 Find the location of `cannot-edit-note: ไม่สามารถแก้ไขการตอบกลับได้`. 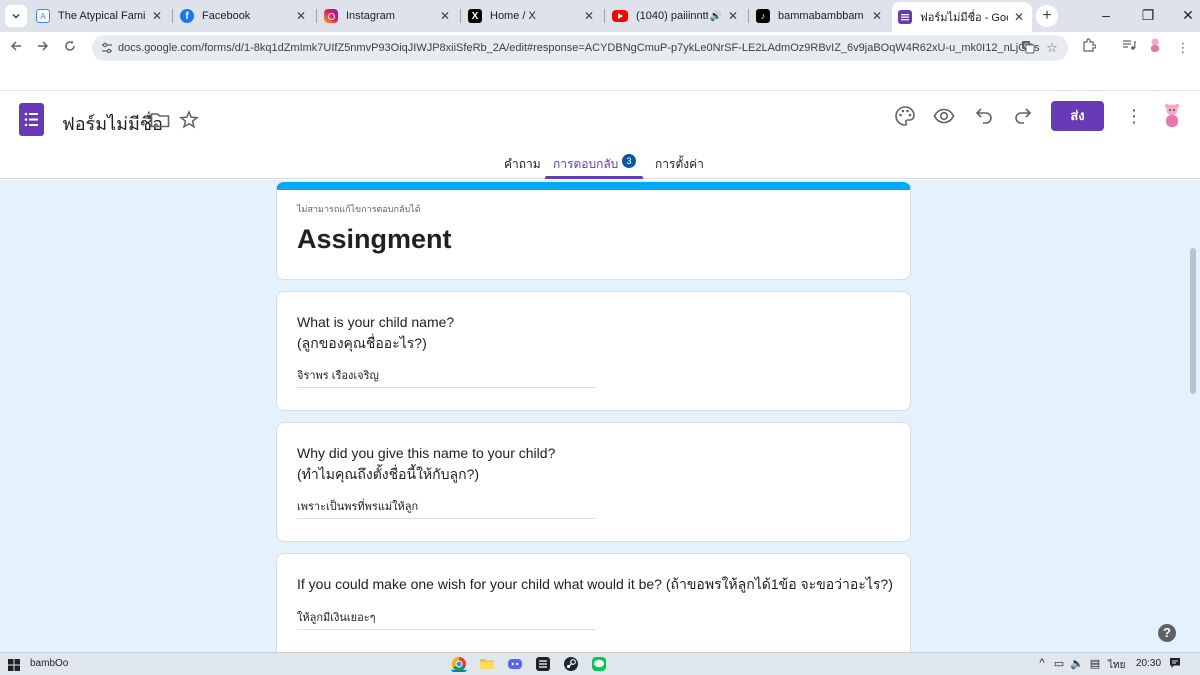

cannot-edit-note: ไม่สามารถแก้ไขการตอบกลับได้ is located at coordinates (359, 209).